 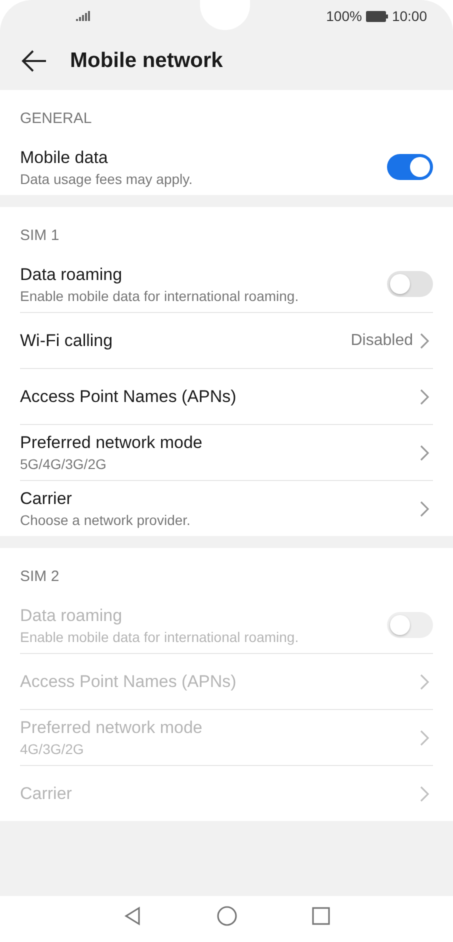 What do you see at coordinates (344, 16) in the screenshot?
I see `battery-percent: 100%` at bounding box center [344, 16].